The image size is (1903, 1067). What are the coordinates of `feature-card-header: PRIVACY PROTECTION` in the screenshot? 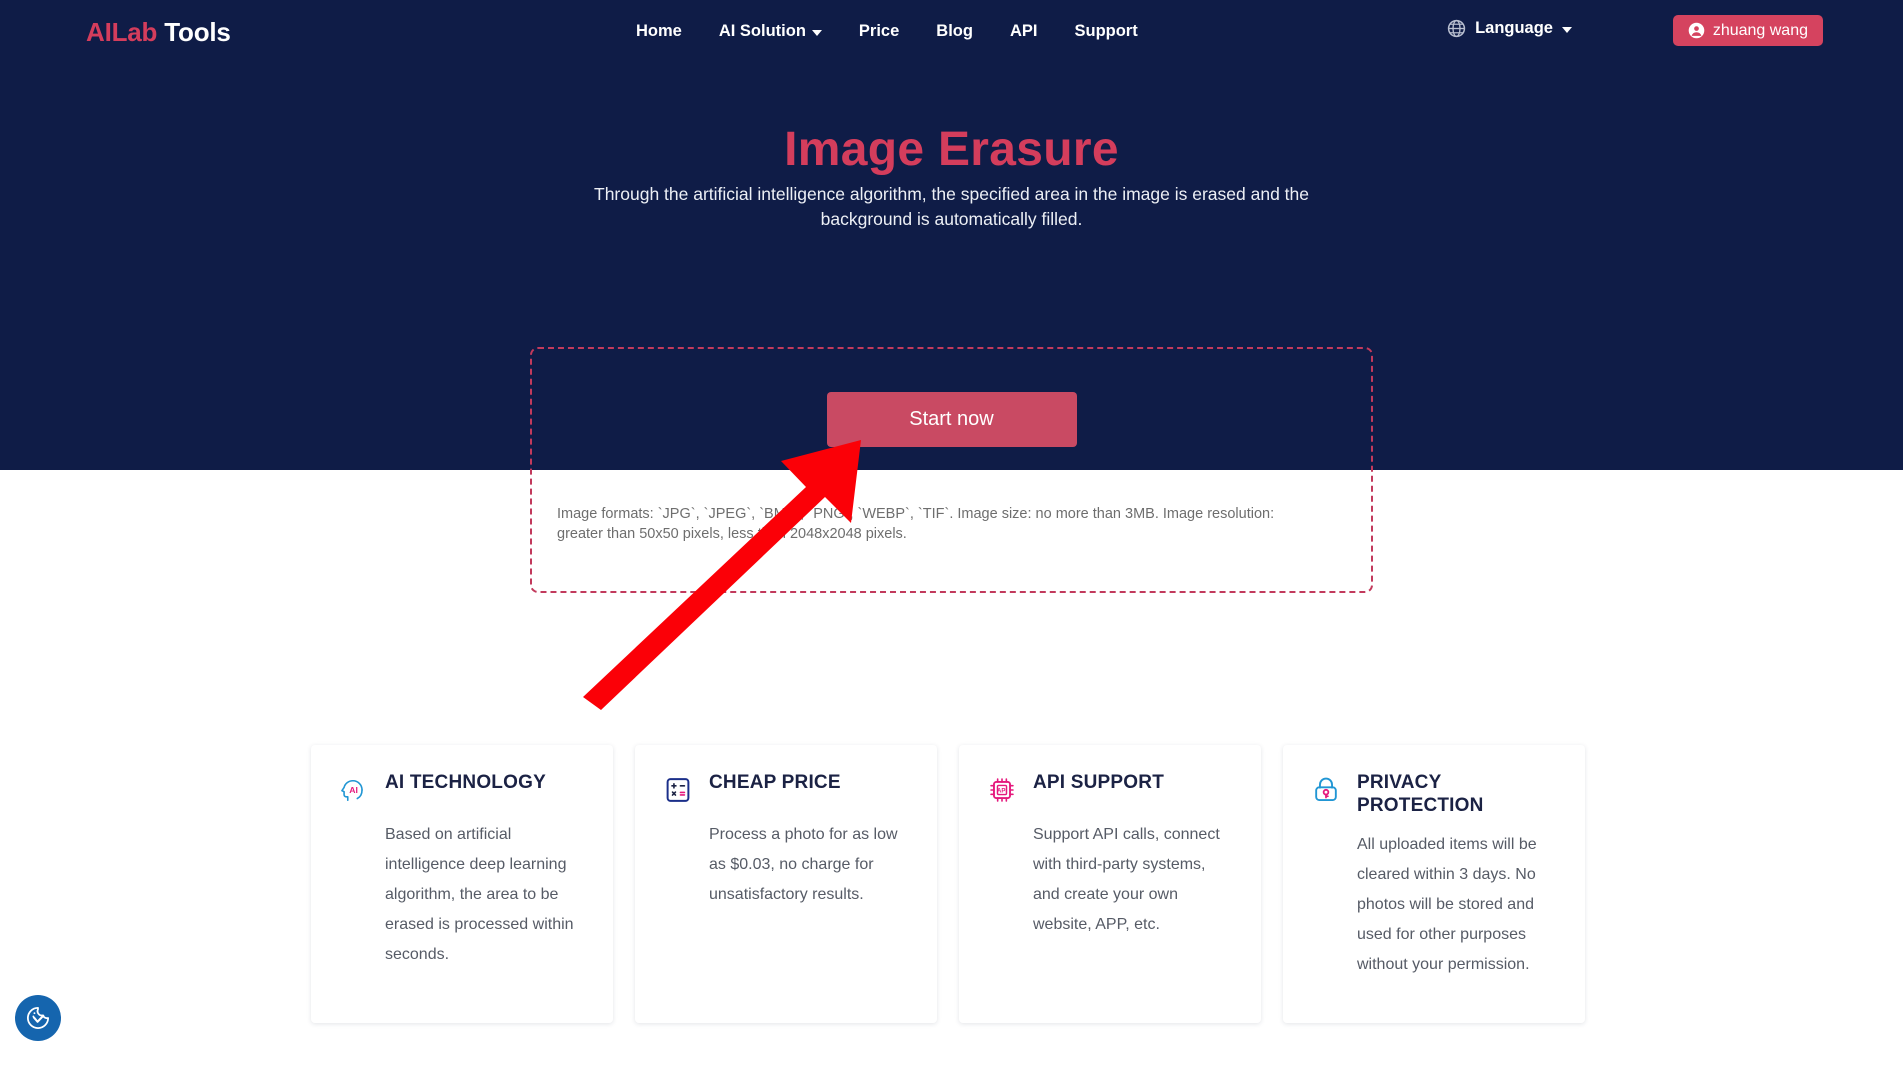 It's located at (1434, 794).